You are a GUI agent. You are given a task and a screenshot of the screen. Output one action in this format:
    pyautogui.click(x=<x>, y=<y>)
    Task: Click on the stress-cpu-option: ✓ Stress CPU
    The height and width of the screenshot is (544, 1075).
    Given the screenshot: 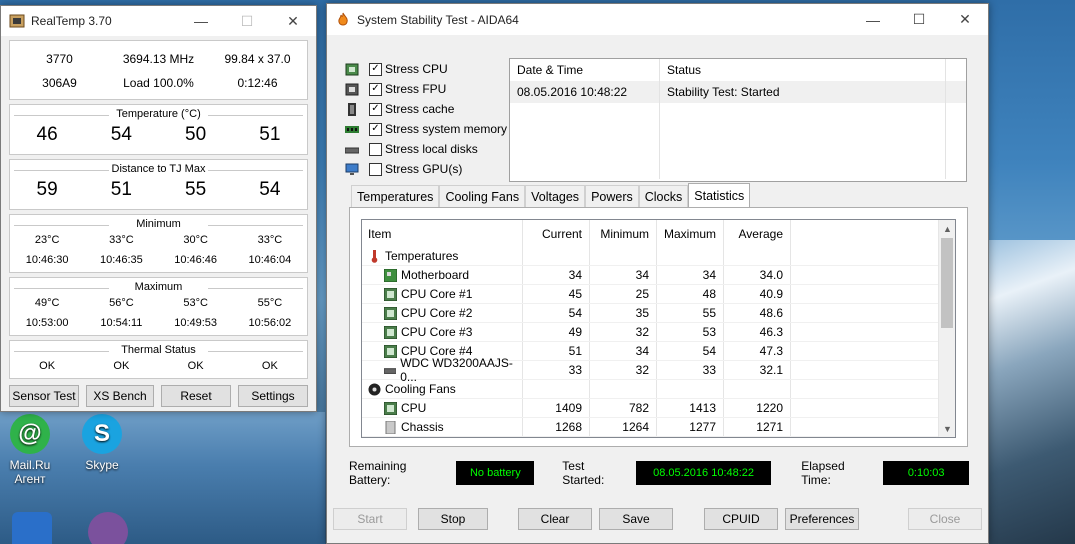 What is the action you would take?
    pyautogui.click(x=426, y=69)
    